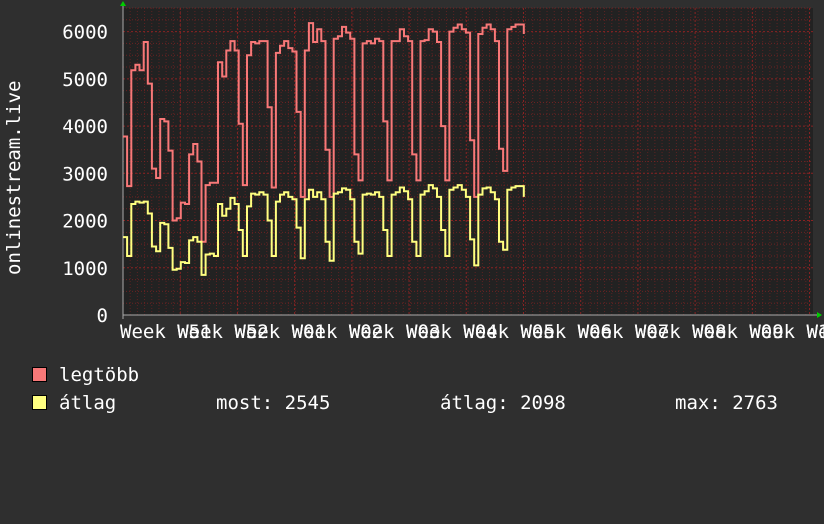 The width and height of the screenshot is (824, 524). What do you see at coordinates (14, 178) in the screenshot?
I see `y-axis-label: onlinestream.live` at bounding box center [14, 178].